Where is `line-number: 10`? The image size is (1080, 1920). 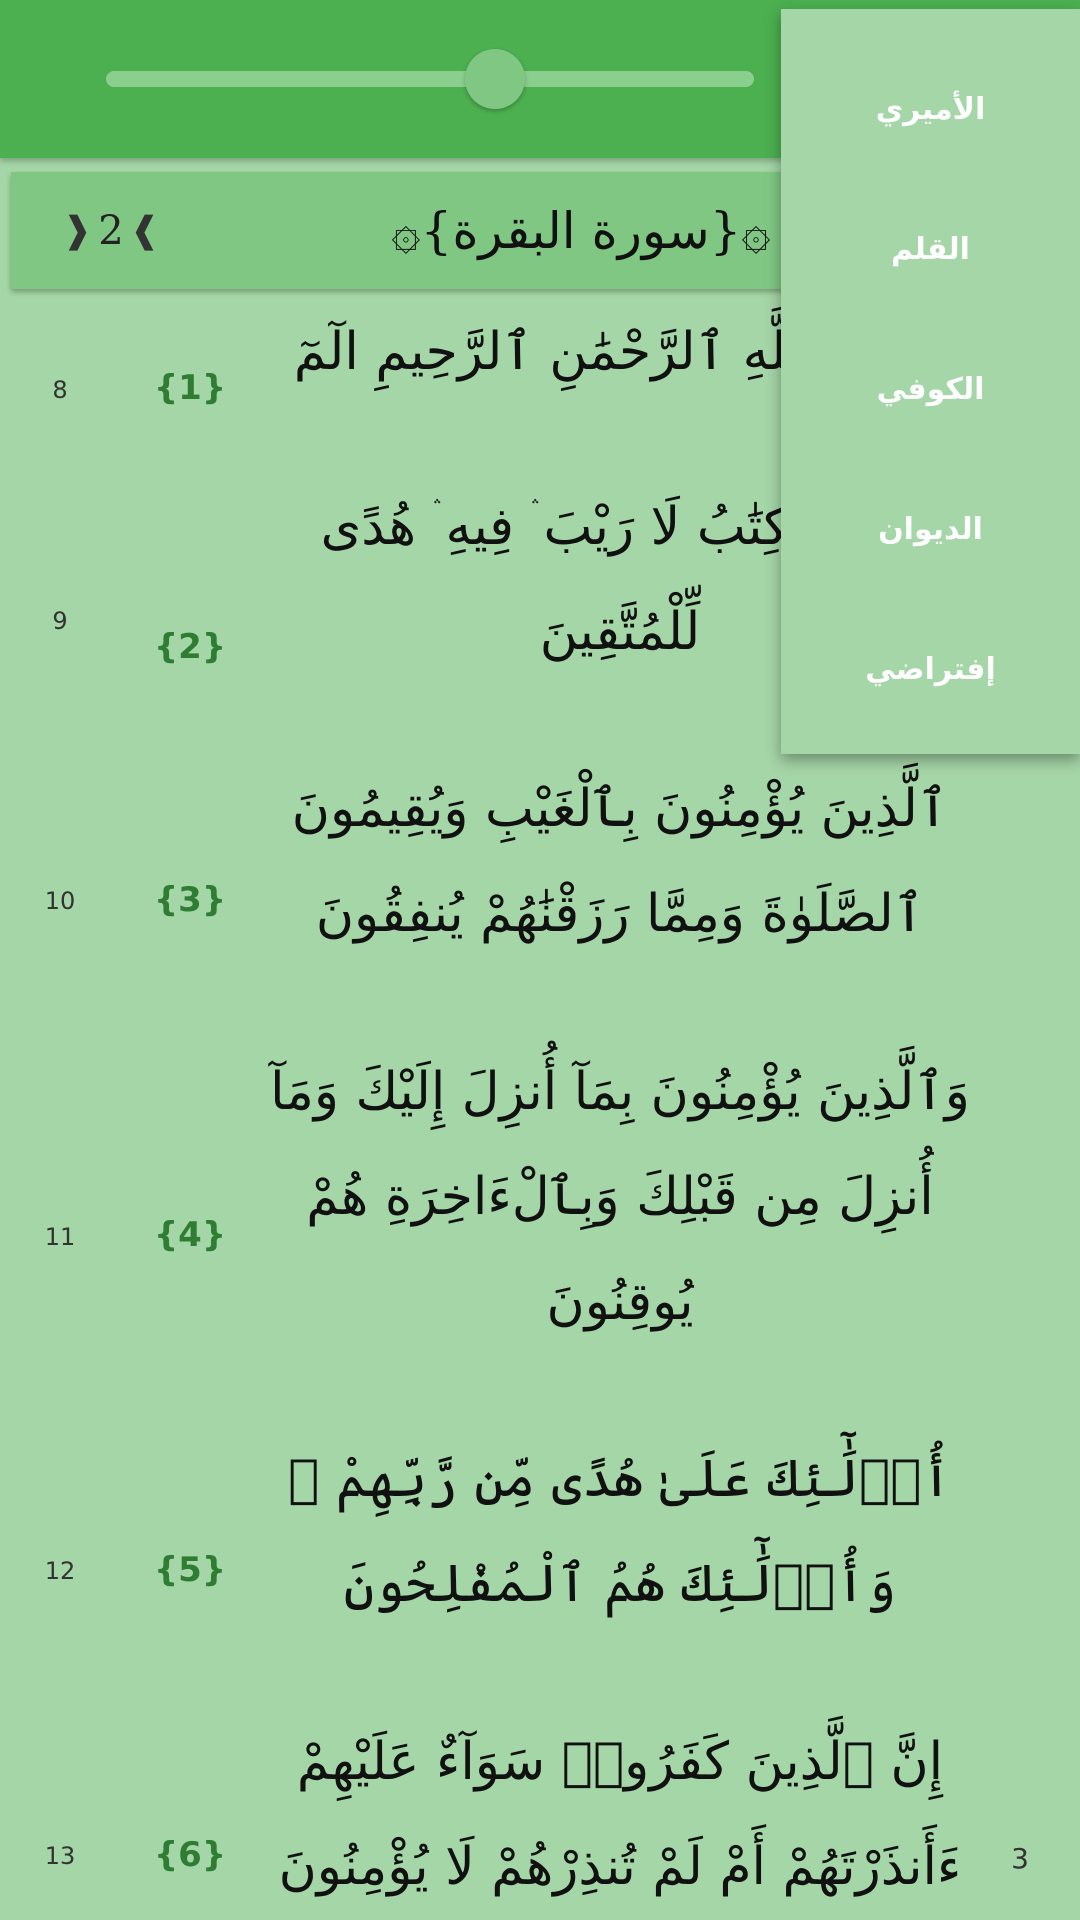 line-number: 10 is located at coordinates (60, 901).